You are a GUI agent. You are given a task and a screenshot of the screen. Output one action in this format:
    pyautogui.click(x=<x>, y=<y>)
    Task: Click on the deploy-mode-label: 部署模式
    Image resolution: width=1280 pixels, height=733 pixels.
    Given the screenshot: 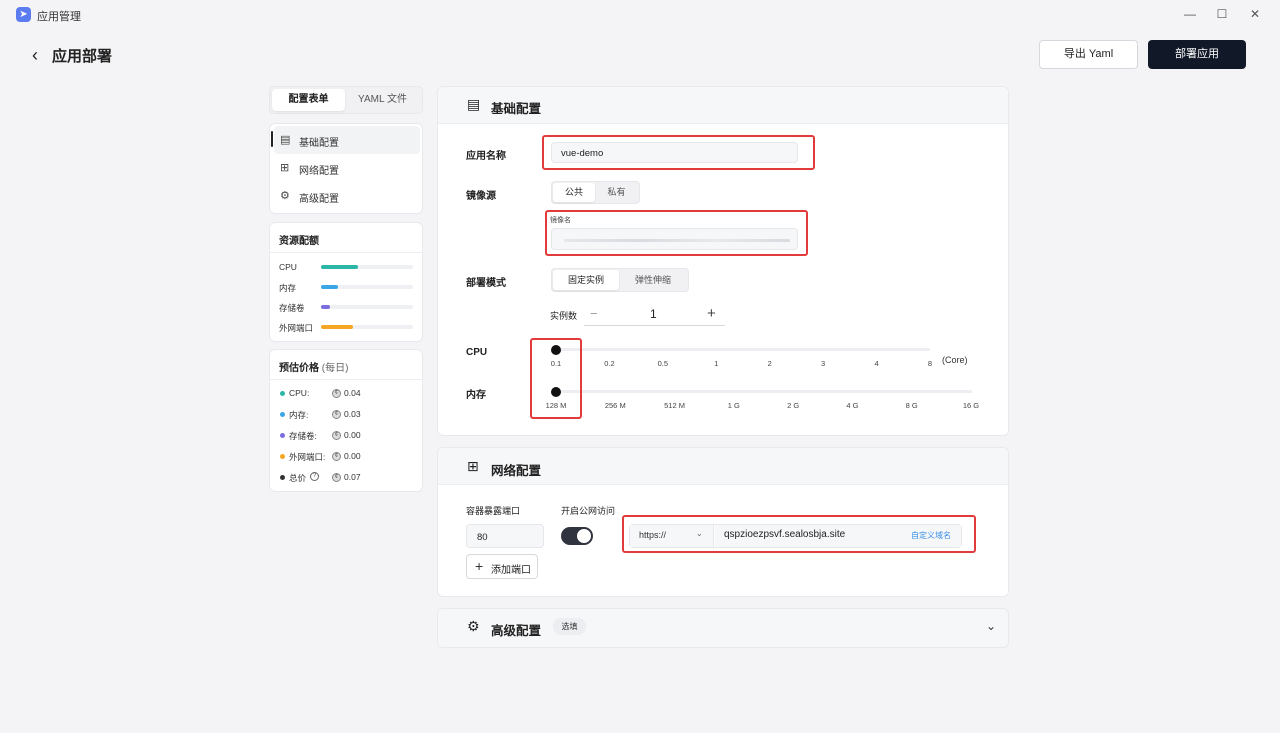 What is the action you would take?
    pyautogui.click(x=486, y=283)
    